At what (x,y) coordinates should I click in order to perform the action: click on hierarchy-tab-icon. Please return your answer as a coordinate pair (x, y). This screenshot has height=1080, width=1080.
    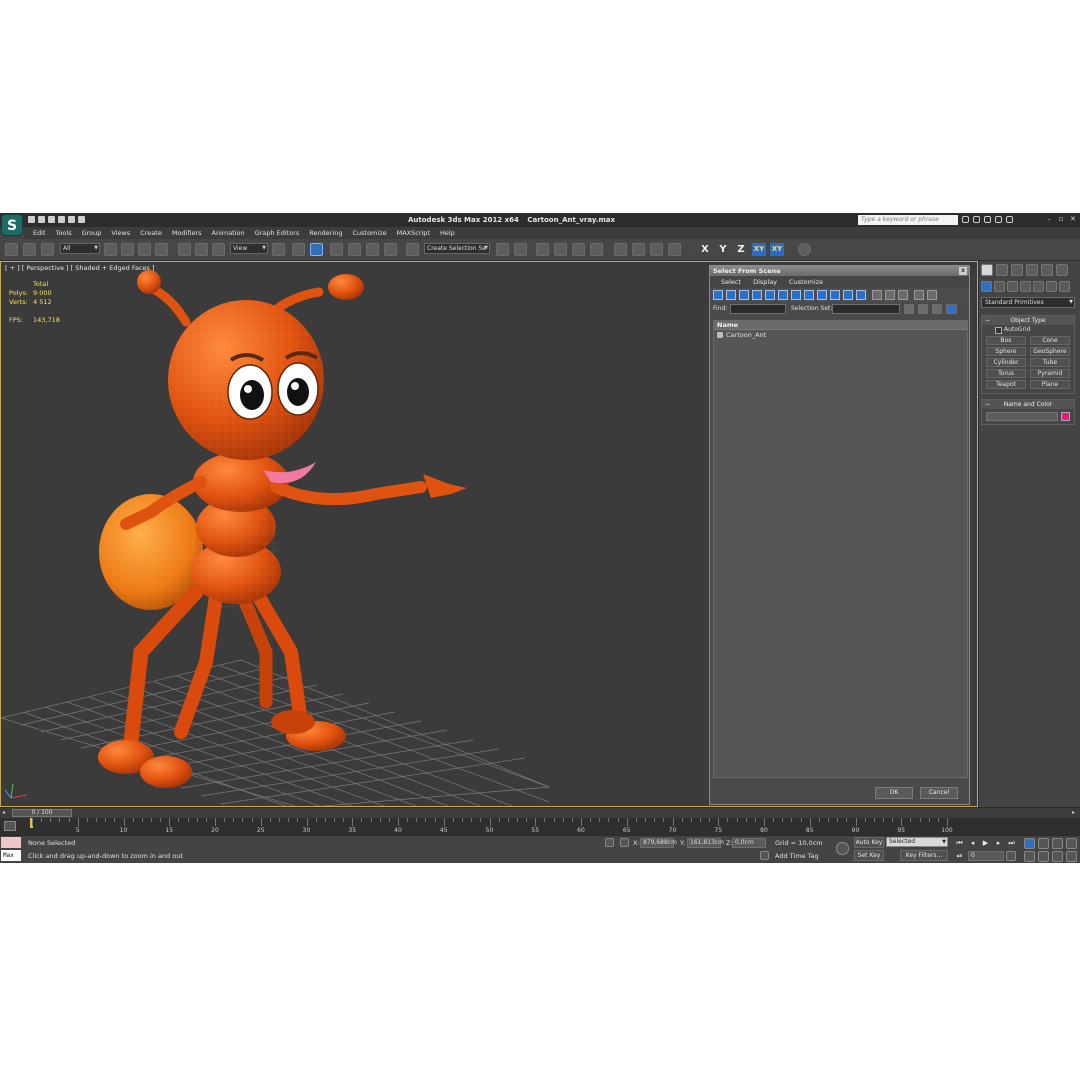
    Looking at the image, I should click on (1017, 270).